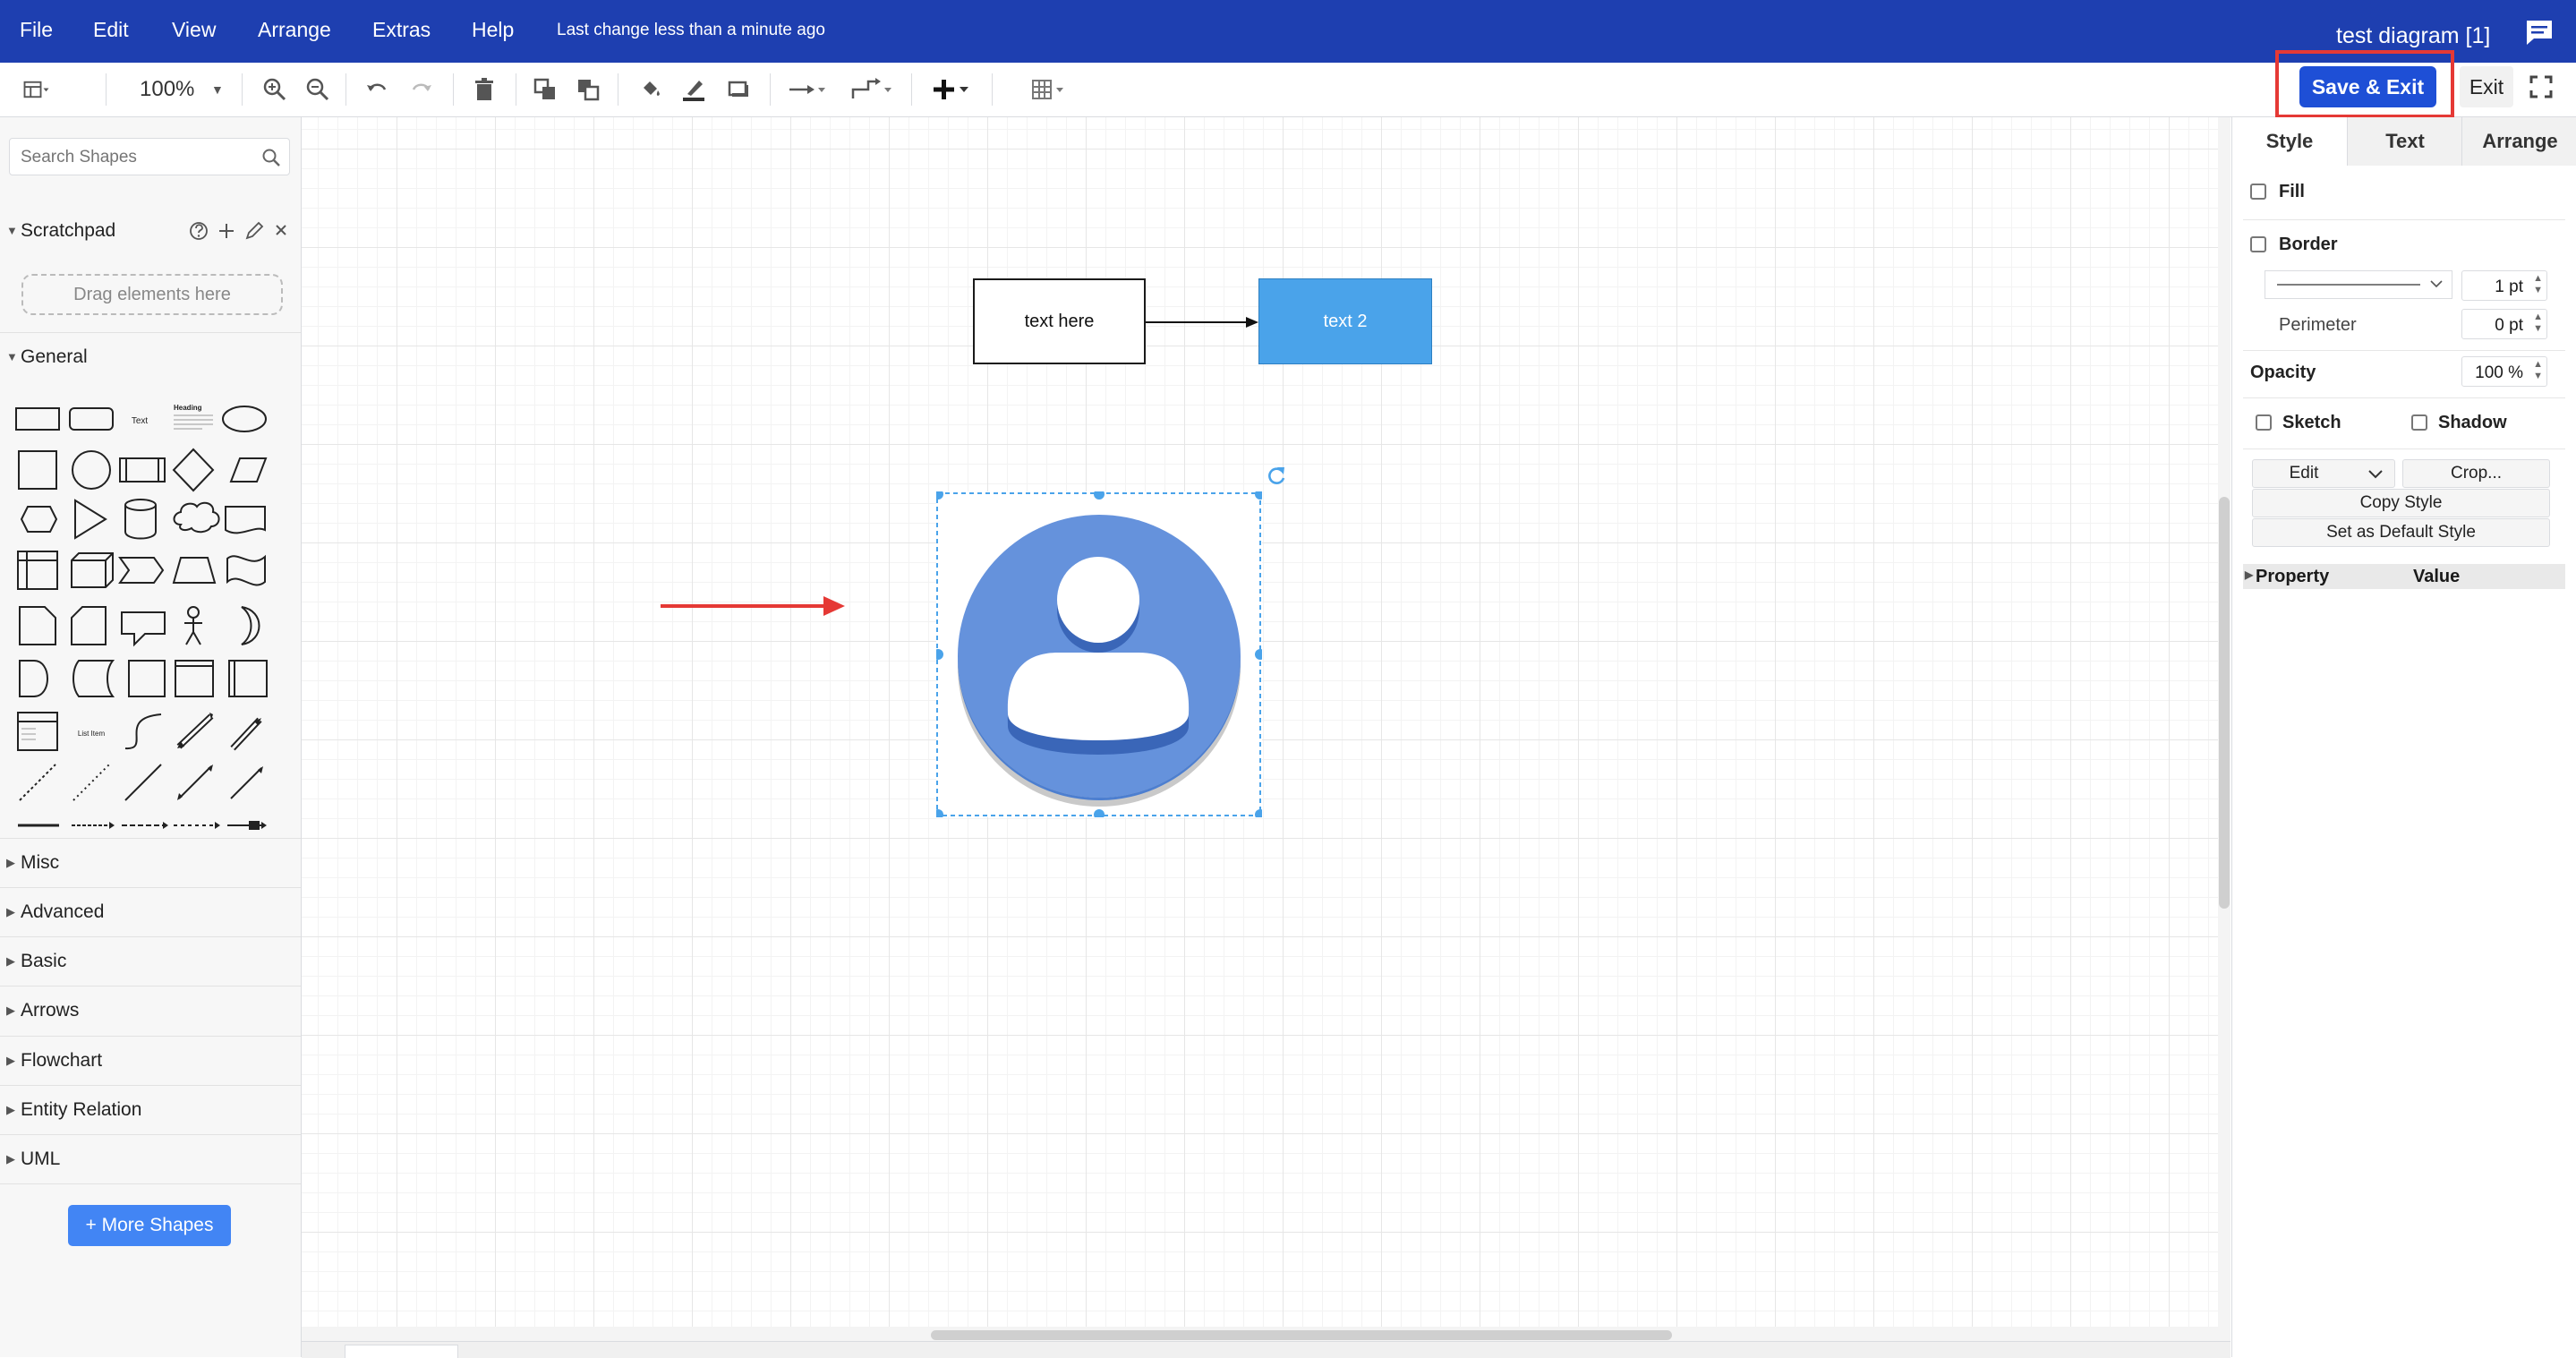 This screenshot has width=2576, height=1358. I want to click on connection-style-icon, so click(807, 89).